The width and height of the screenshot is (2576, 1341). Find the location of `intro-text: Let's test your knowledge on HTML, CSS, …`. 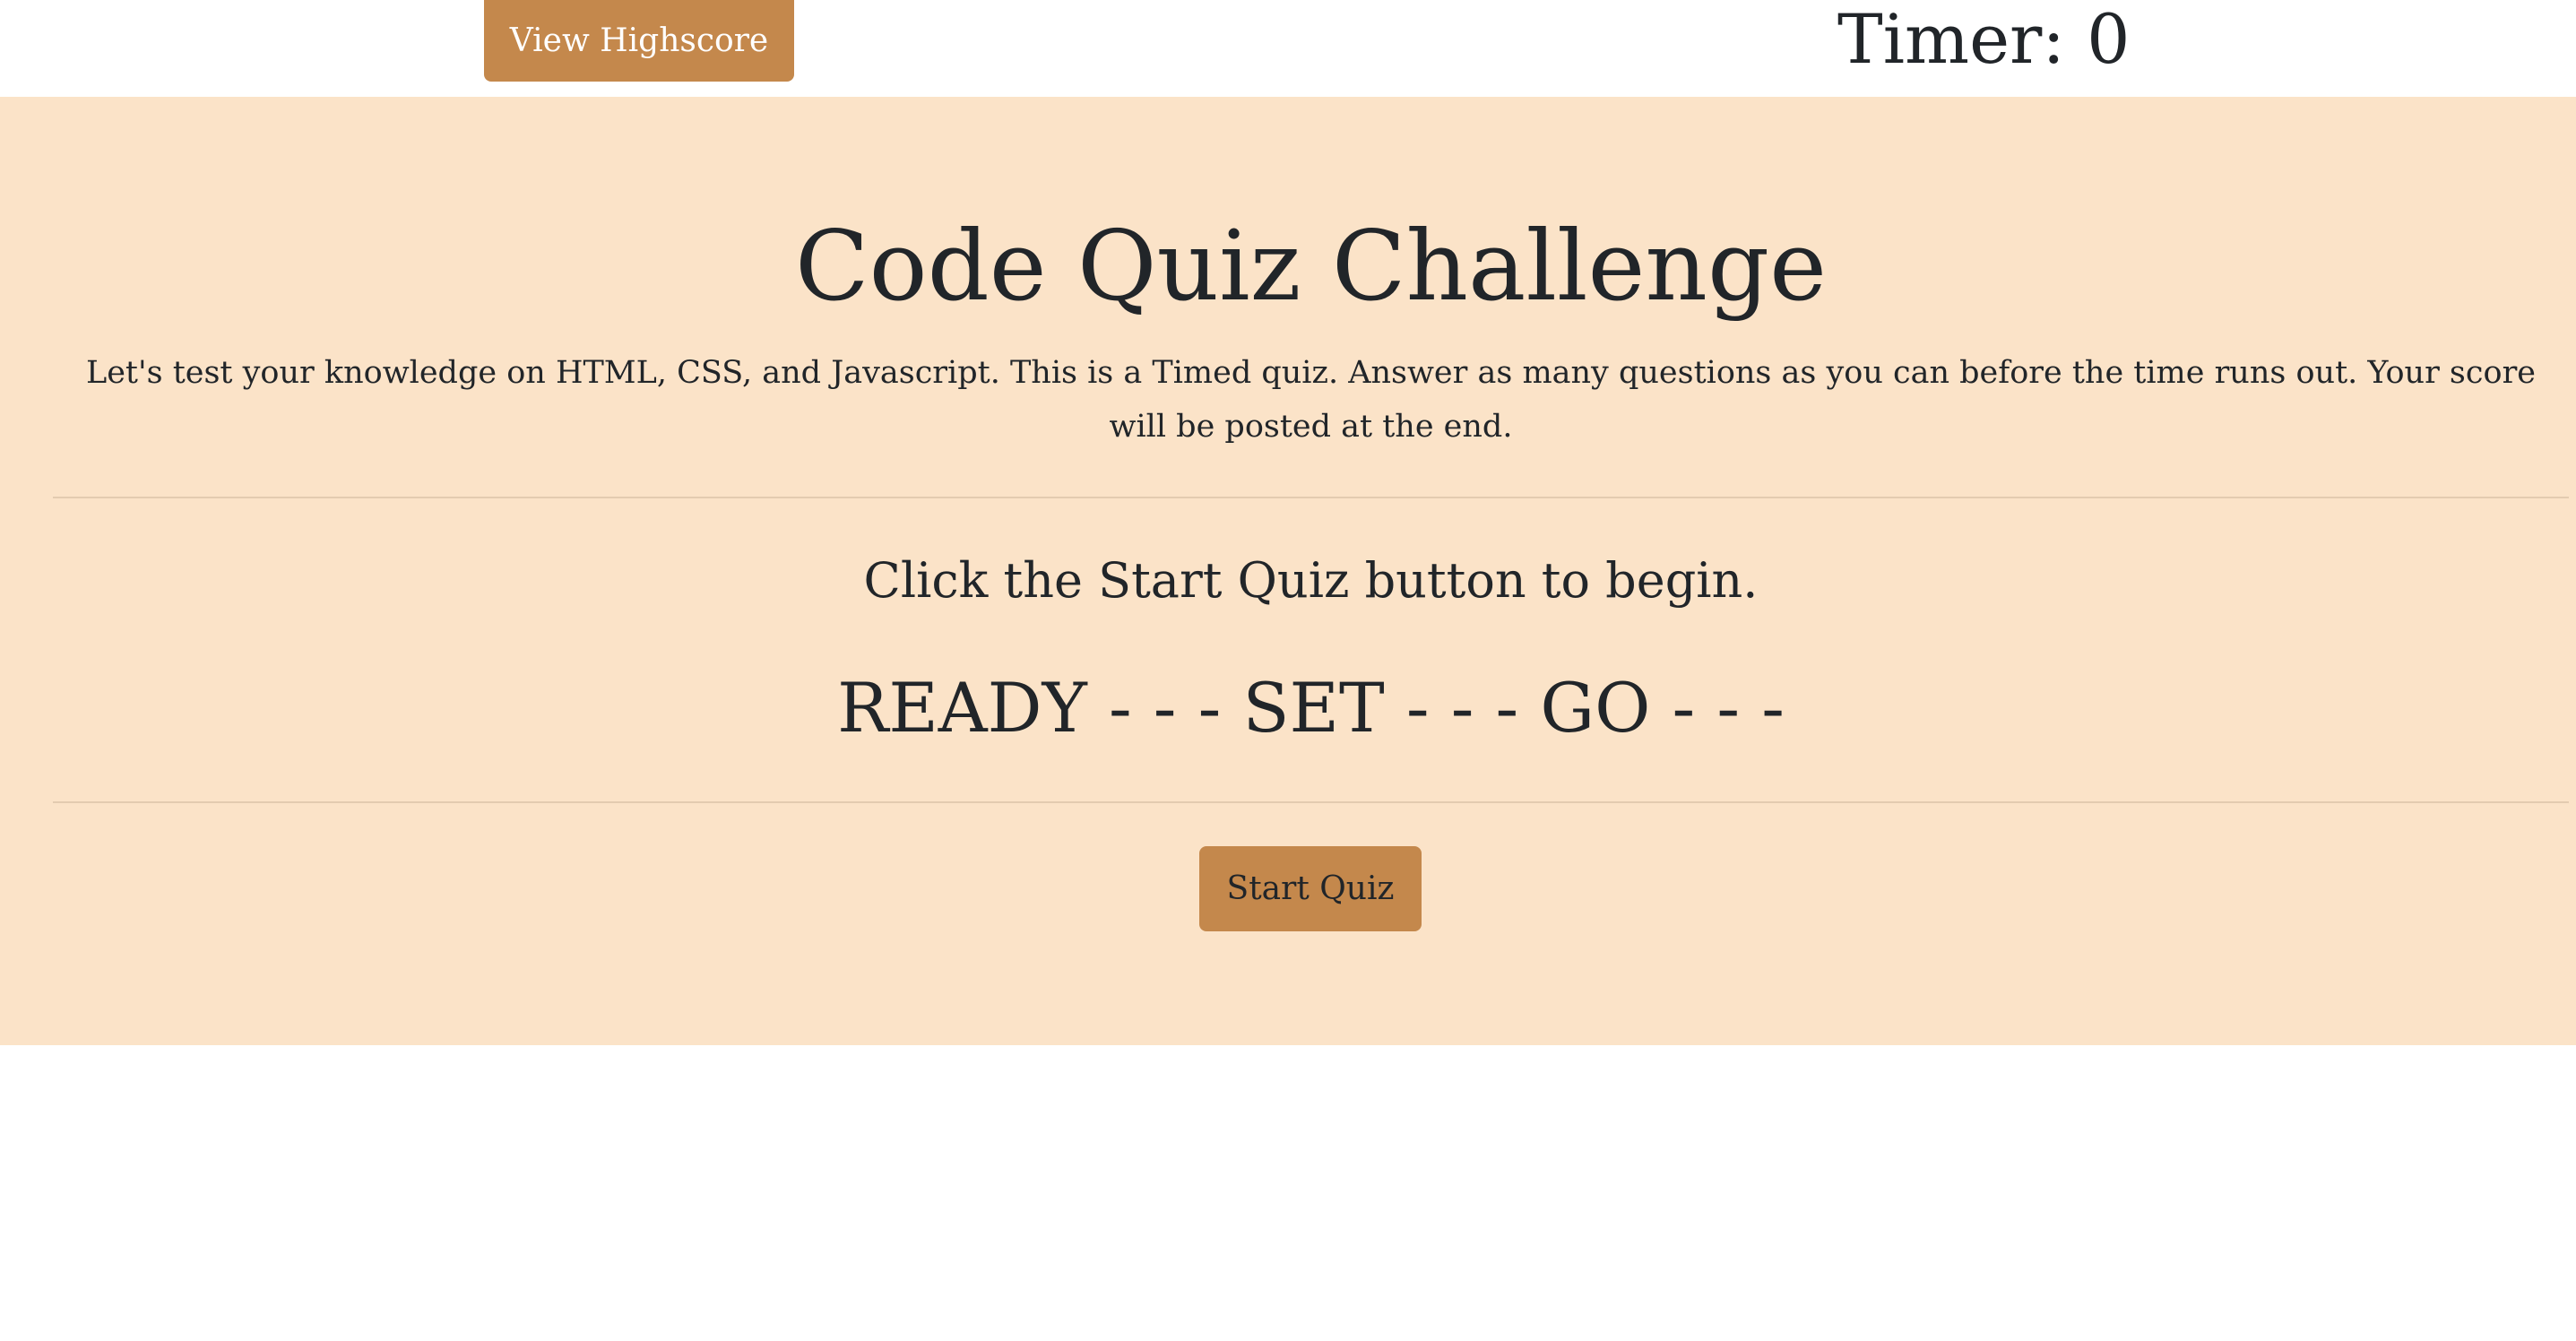

intro-text: Let's test your knowledge on HTML, CSS, … is located at coordinates (1311, 400).